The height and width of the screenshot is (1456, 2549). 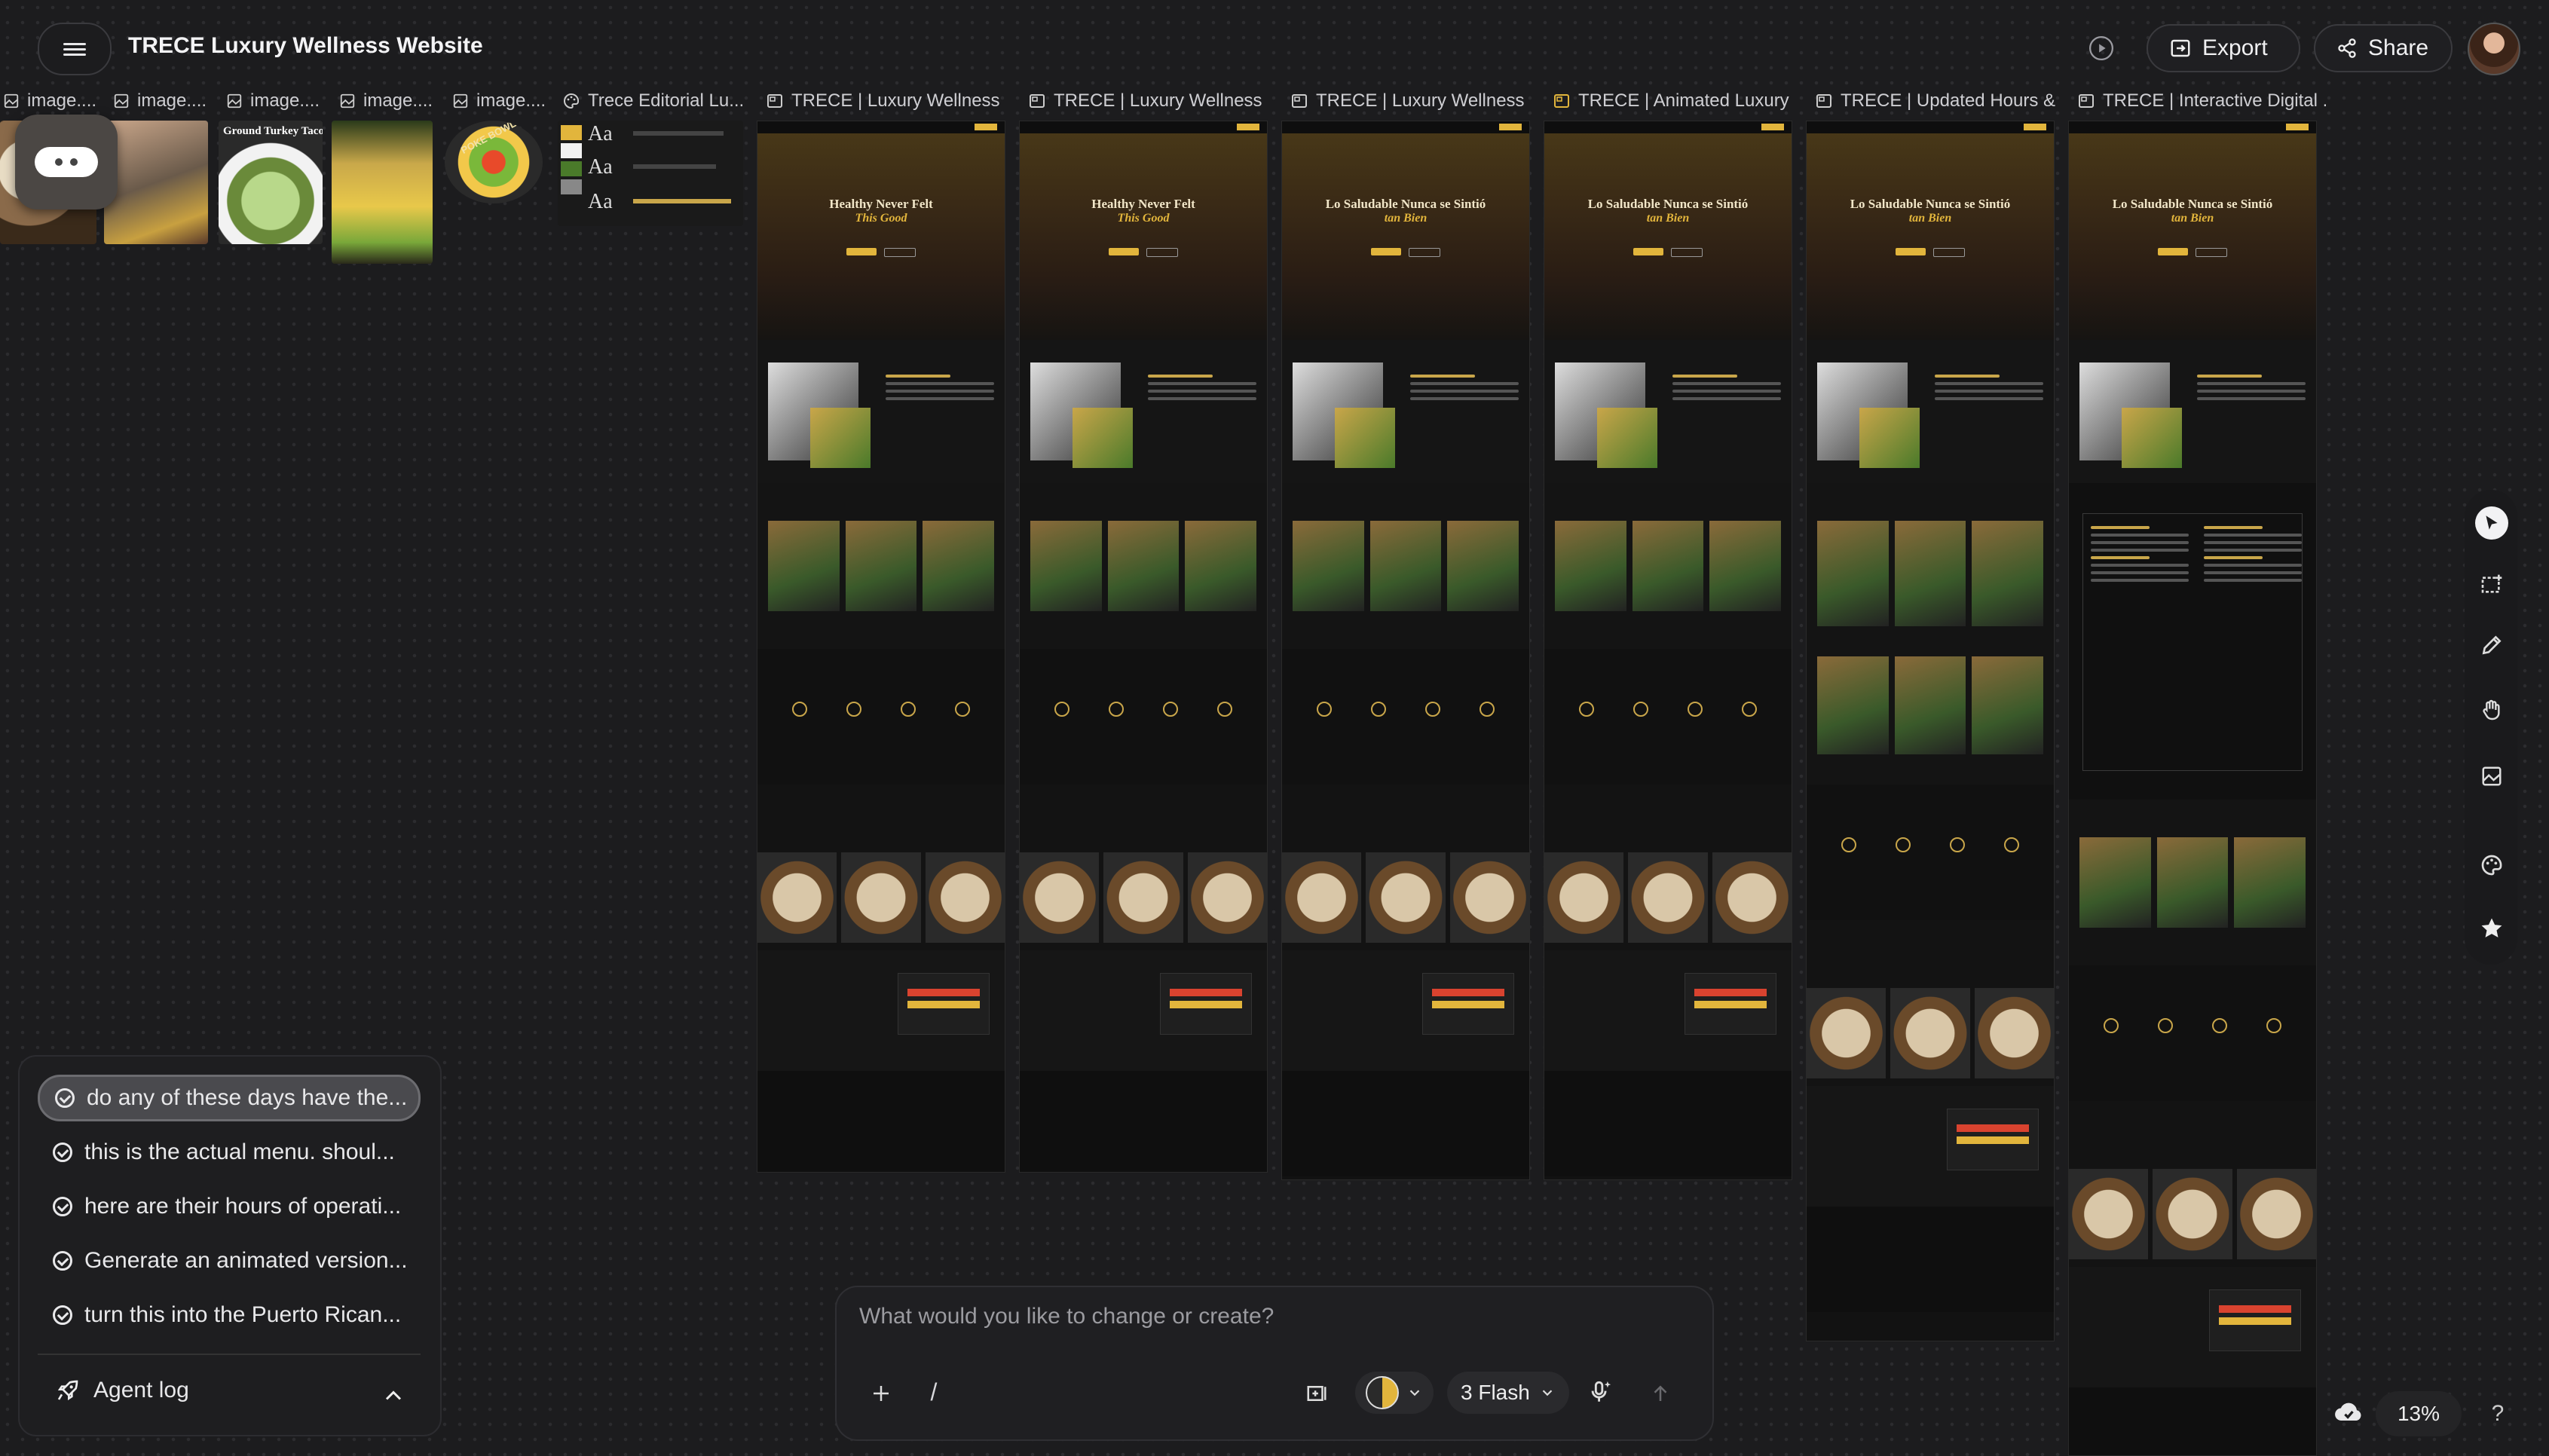 I want to click on site-frame-2: Healthy Never Felt This Good, so click(x=1143, y=647).